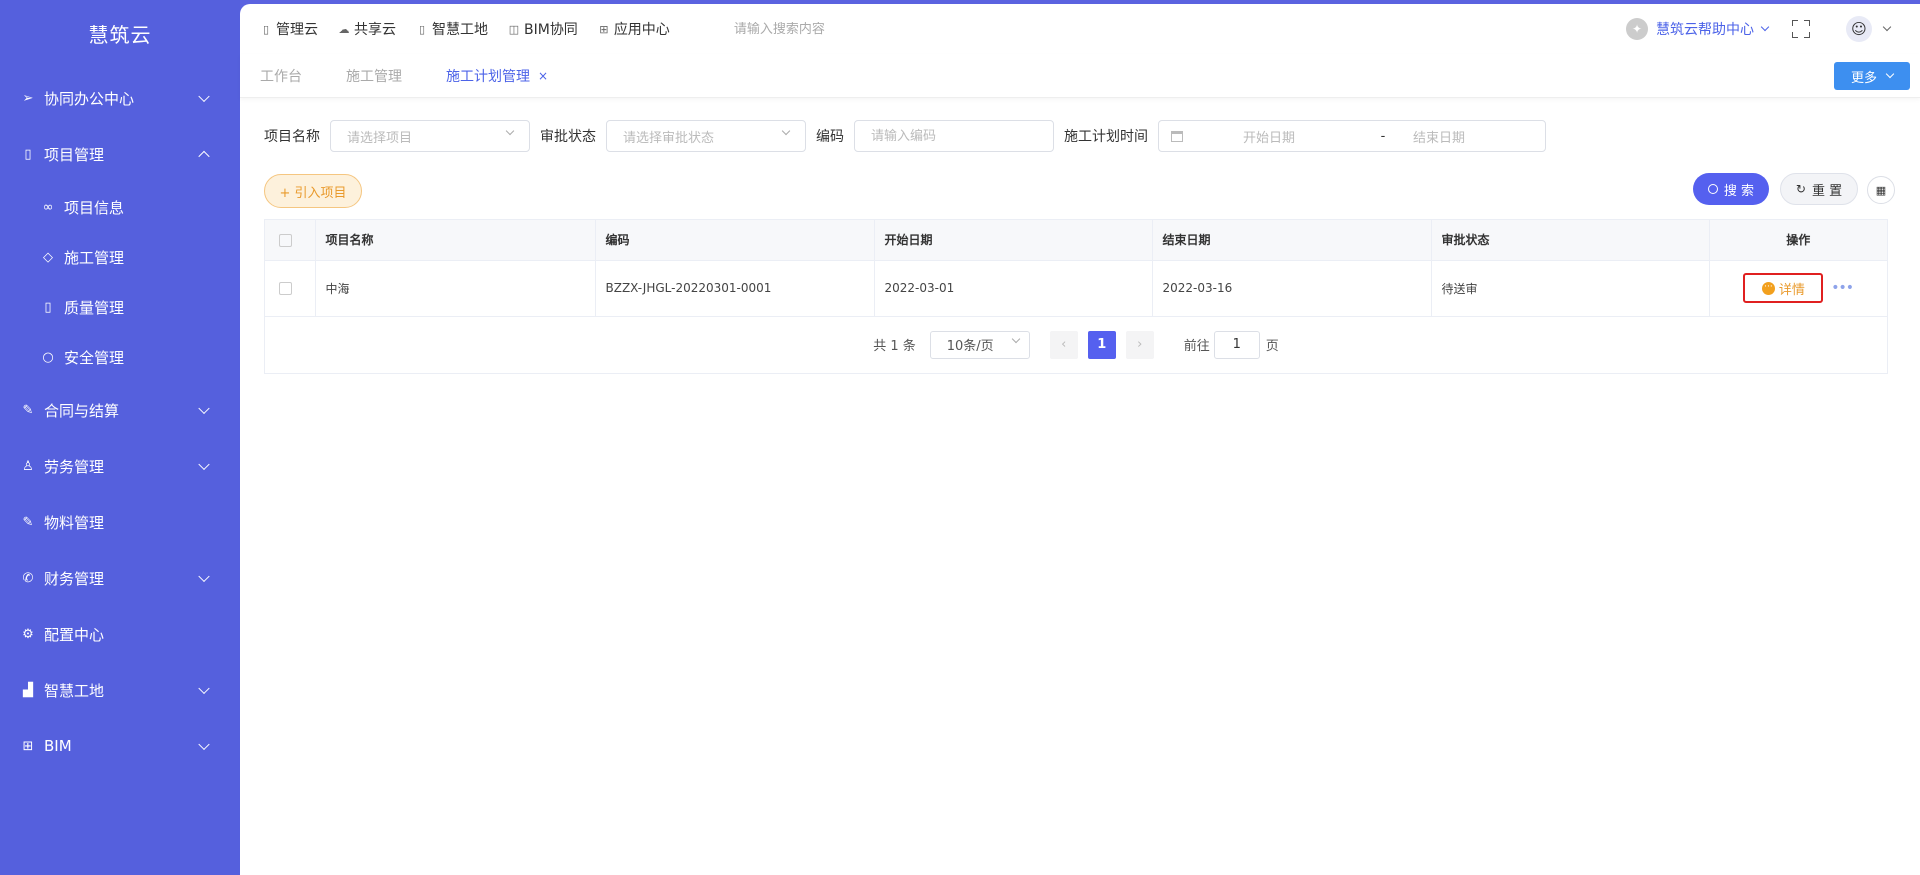  What do you see at coordinates (74, 578) in the screenshot?
I see `sidebar-item-label: 财务管理` at bounding box center [74, 578].